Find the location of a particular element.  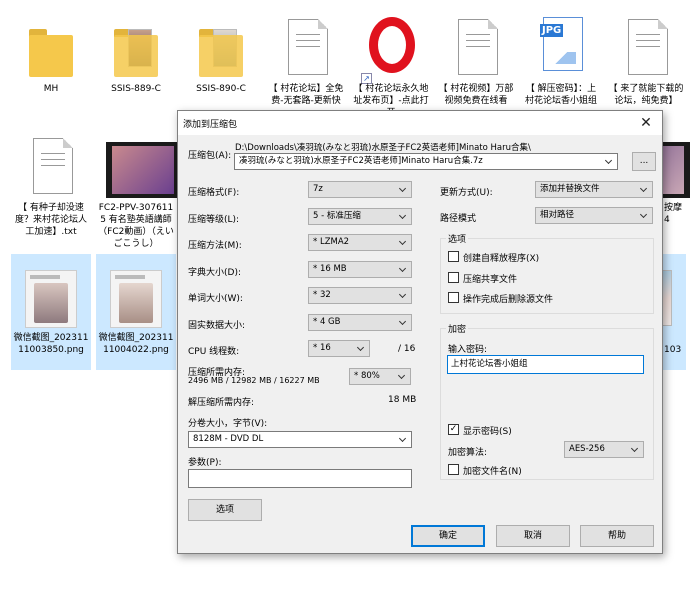

update-mode-select: 添加并替换文件 is located at coordinates (594, 189).